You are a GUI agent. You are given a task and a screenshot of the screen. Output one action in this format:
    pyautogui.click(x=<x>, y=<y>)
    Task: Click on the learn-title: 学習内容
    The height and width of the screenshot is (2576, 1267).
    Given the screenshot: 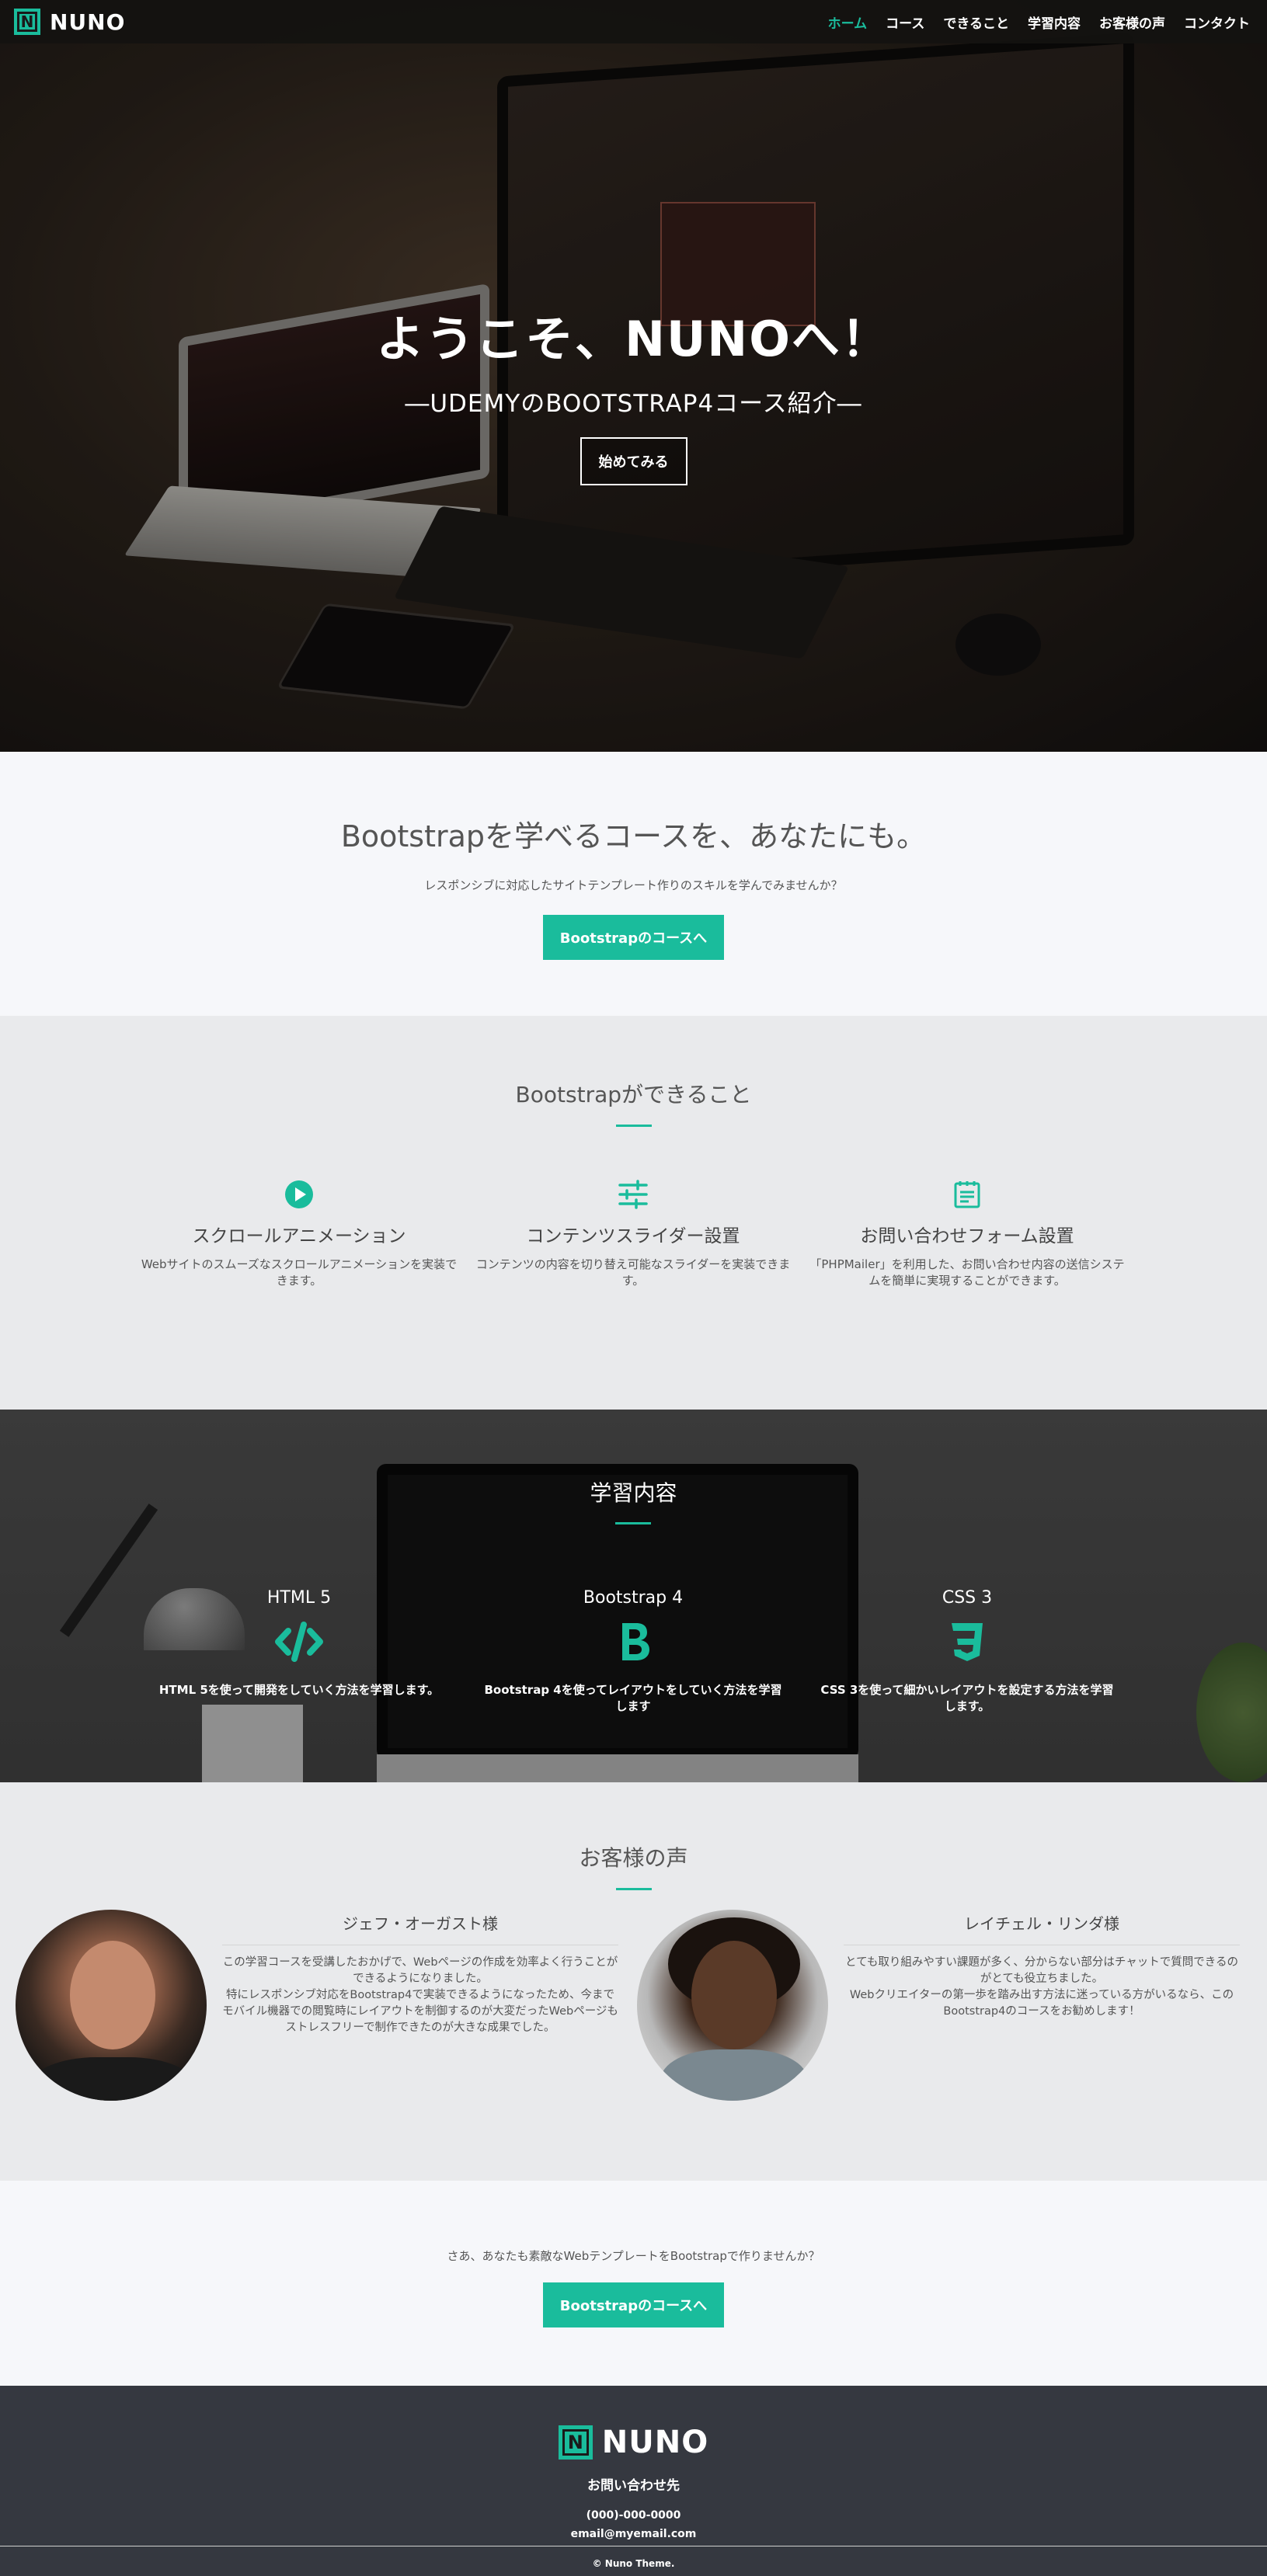 What is the action you would take?
    pyautogui.click(x=633, y=1493)
    